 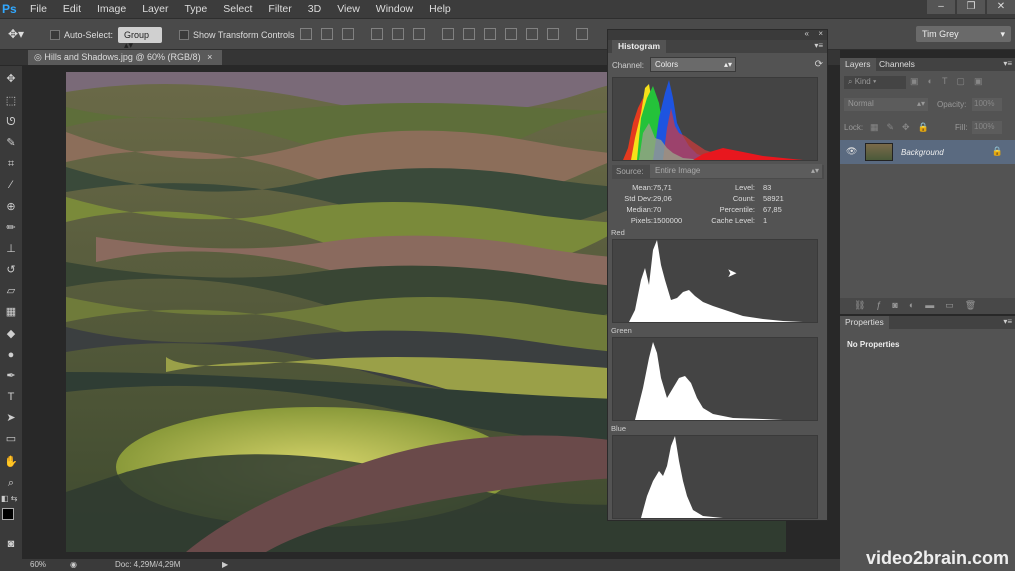 I want to click on level-label: Level:, so click(x=744, y=187).